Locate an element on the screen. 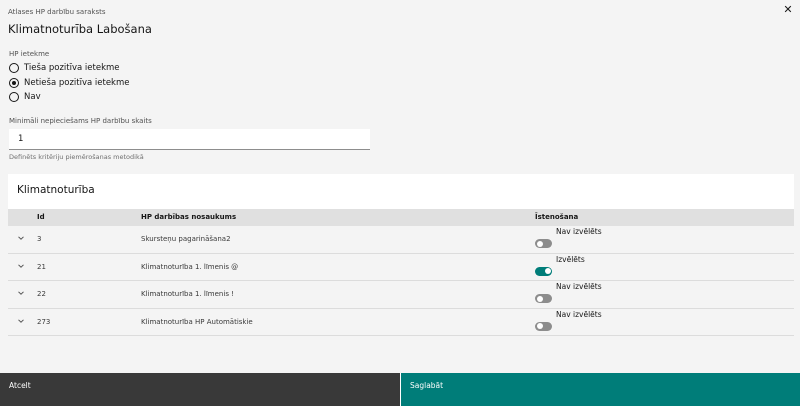 This screenshot has width=800, height=406. table-title: Klimatnoturība is located at coordinates (56, 190).